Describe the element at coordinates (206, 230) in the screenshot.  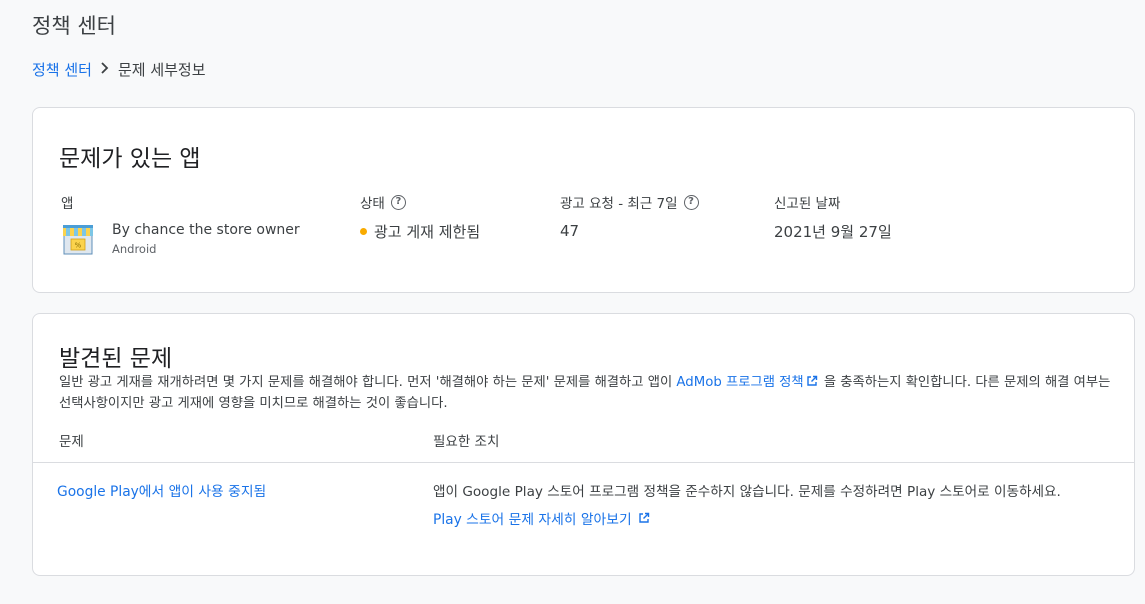
I see `app-name: By chance the store owner` at that location.